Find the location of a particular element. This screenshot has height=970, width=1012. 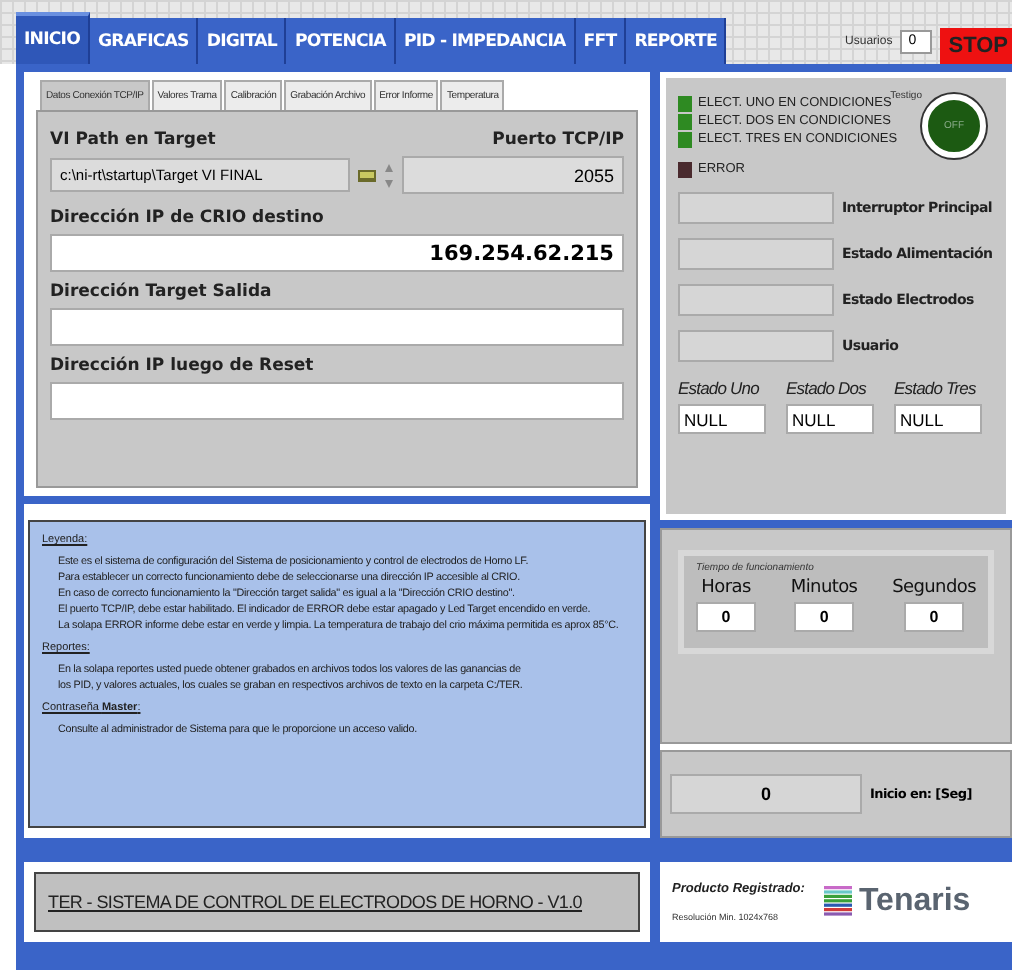

folder-icon is located at coordinates (367, 175).